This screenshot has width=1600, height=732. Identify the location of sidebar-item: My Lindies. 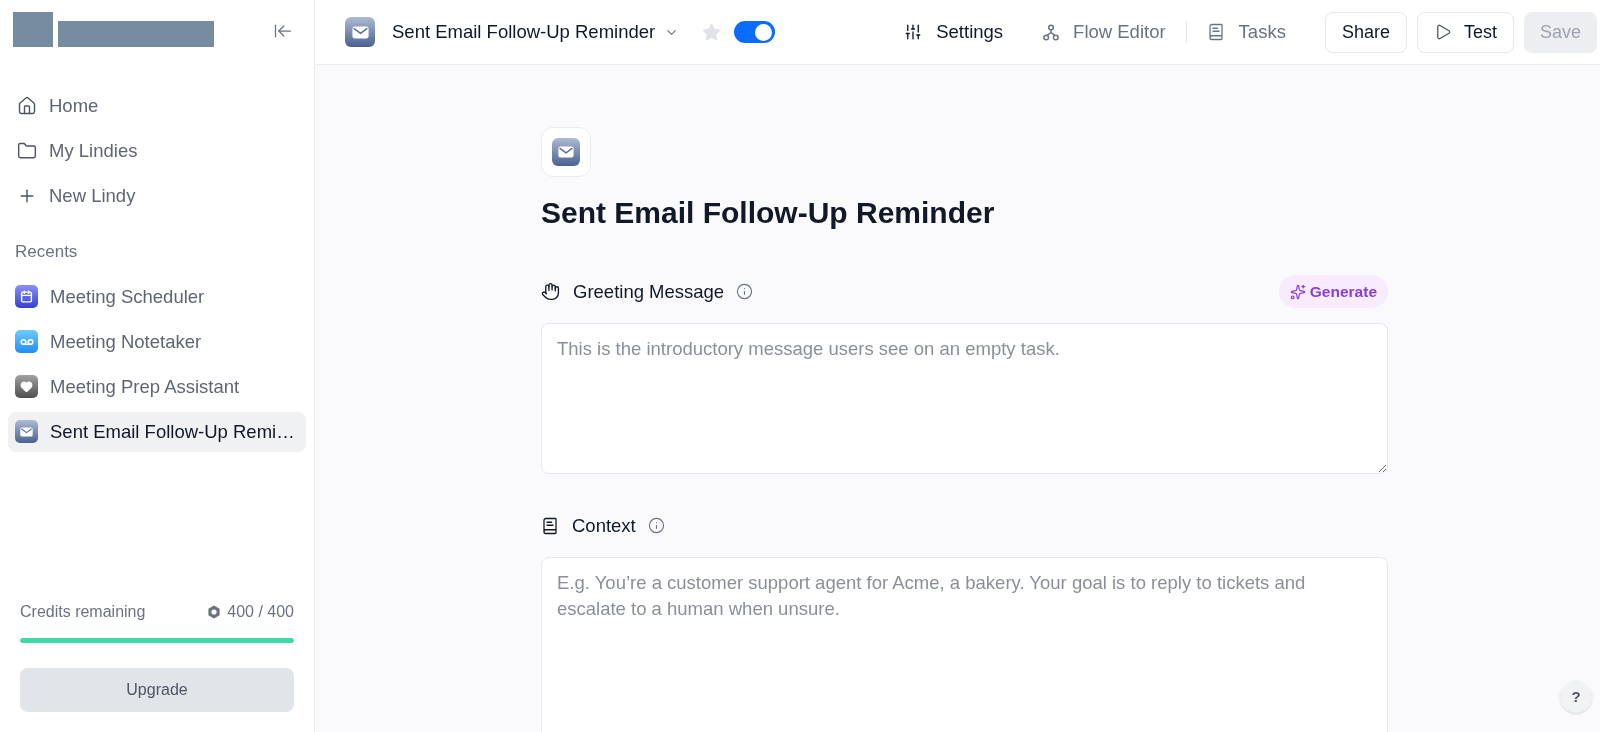
(157, 151).